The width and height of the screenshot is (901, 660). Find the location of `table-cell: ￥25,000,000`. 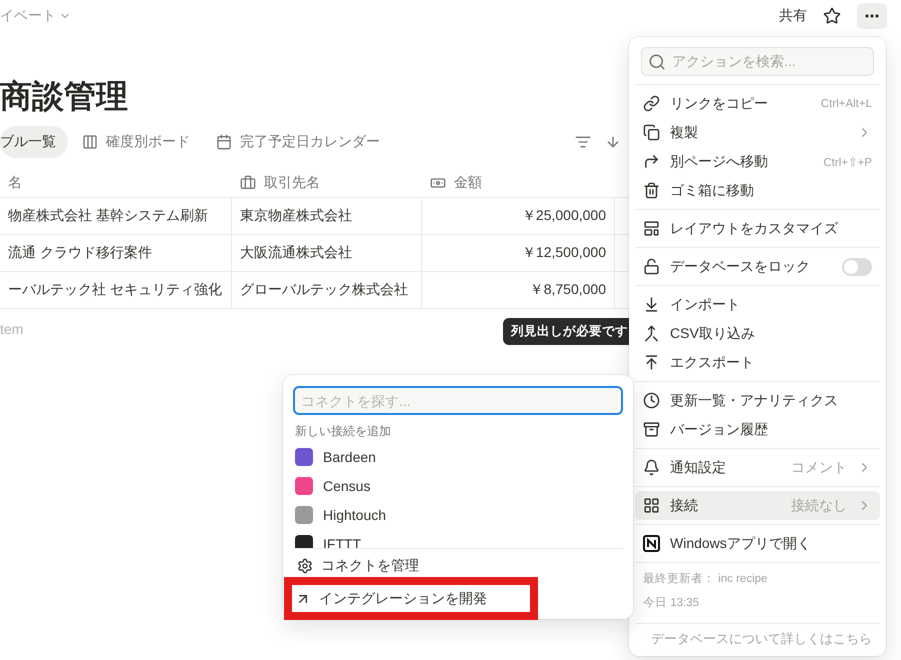

table-cell: ￥25,000,000 is located at coordinates (518, 216).